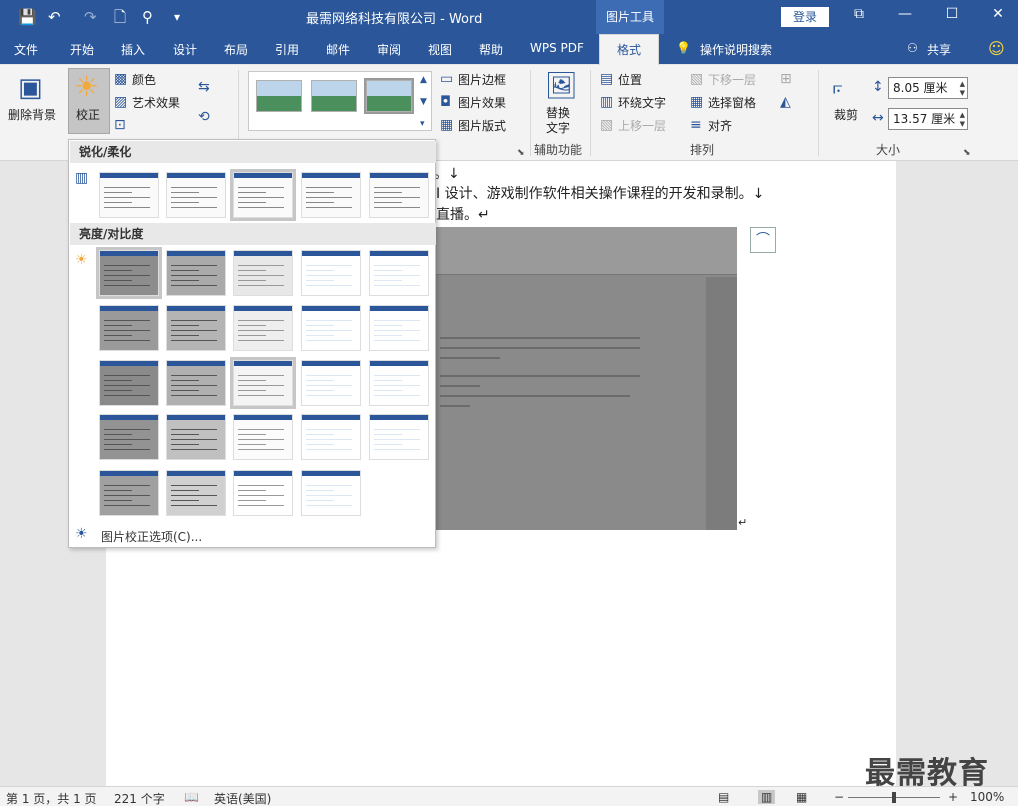 The height and width of the screenshot is (806, 1018). I want to click on position-button: 位置, so click(630, 79).